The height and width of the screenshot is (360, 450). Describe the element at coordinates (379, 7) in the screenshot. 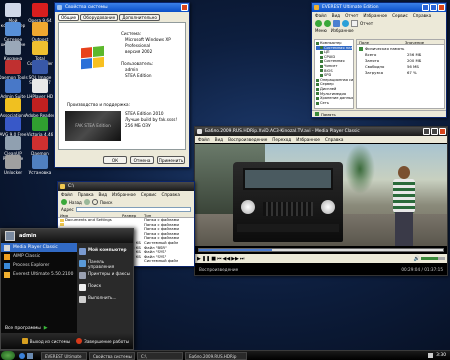

I see `everest-titlebar: EVEREST Ultimate Edition` at that location.